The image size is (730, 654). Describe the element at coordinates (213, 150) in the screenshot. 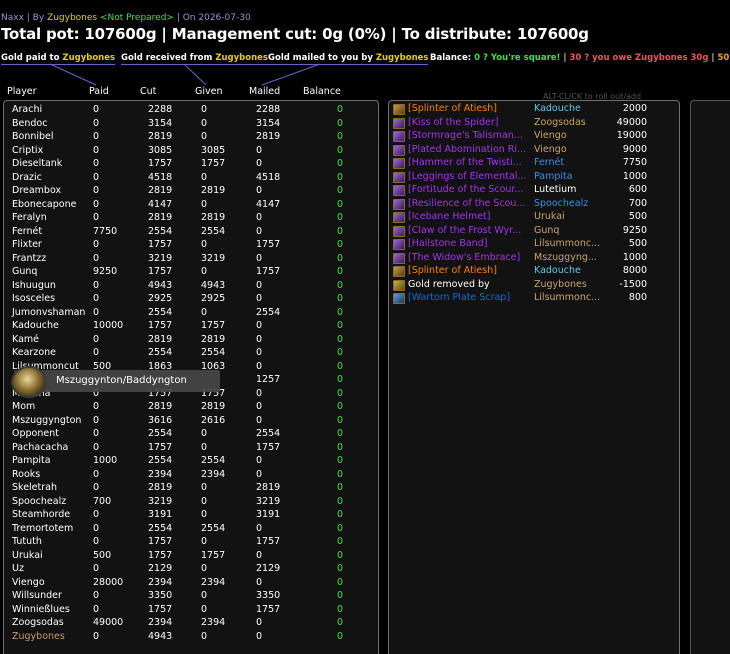

I see `player-given: 3085` at that location.